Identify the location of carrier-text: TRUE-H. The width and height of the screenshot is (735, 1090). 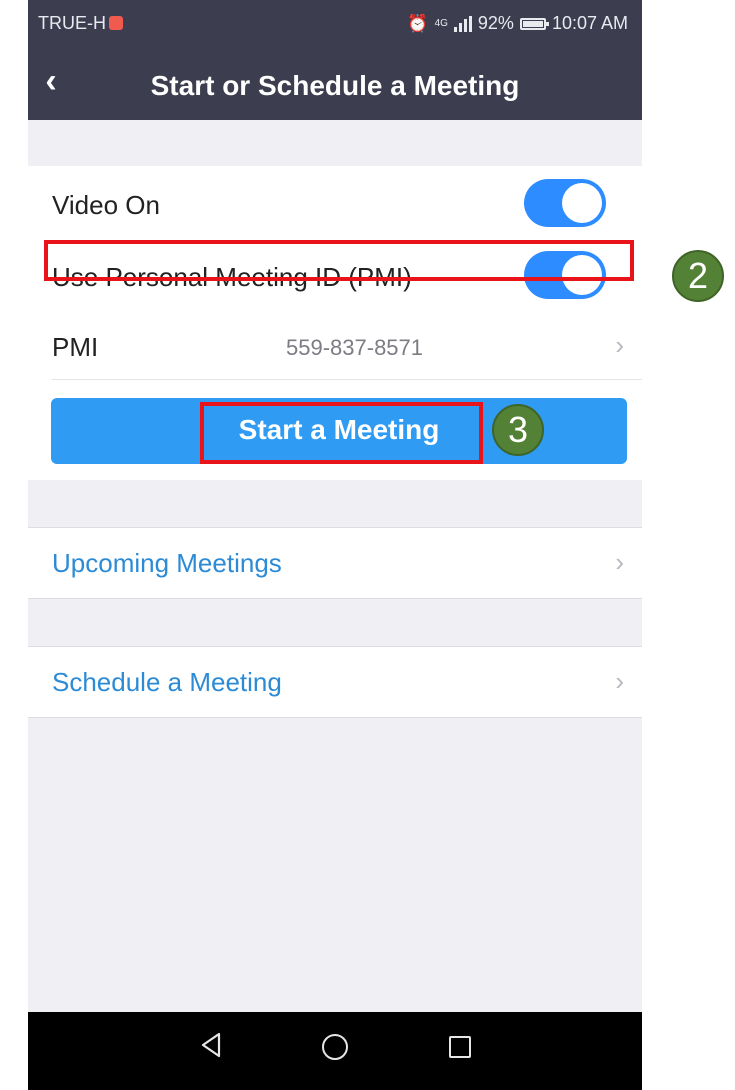
(72, 23).